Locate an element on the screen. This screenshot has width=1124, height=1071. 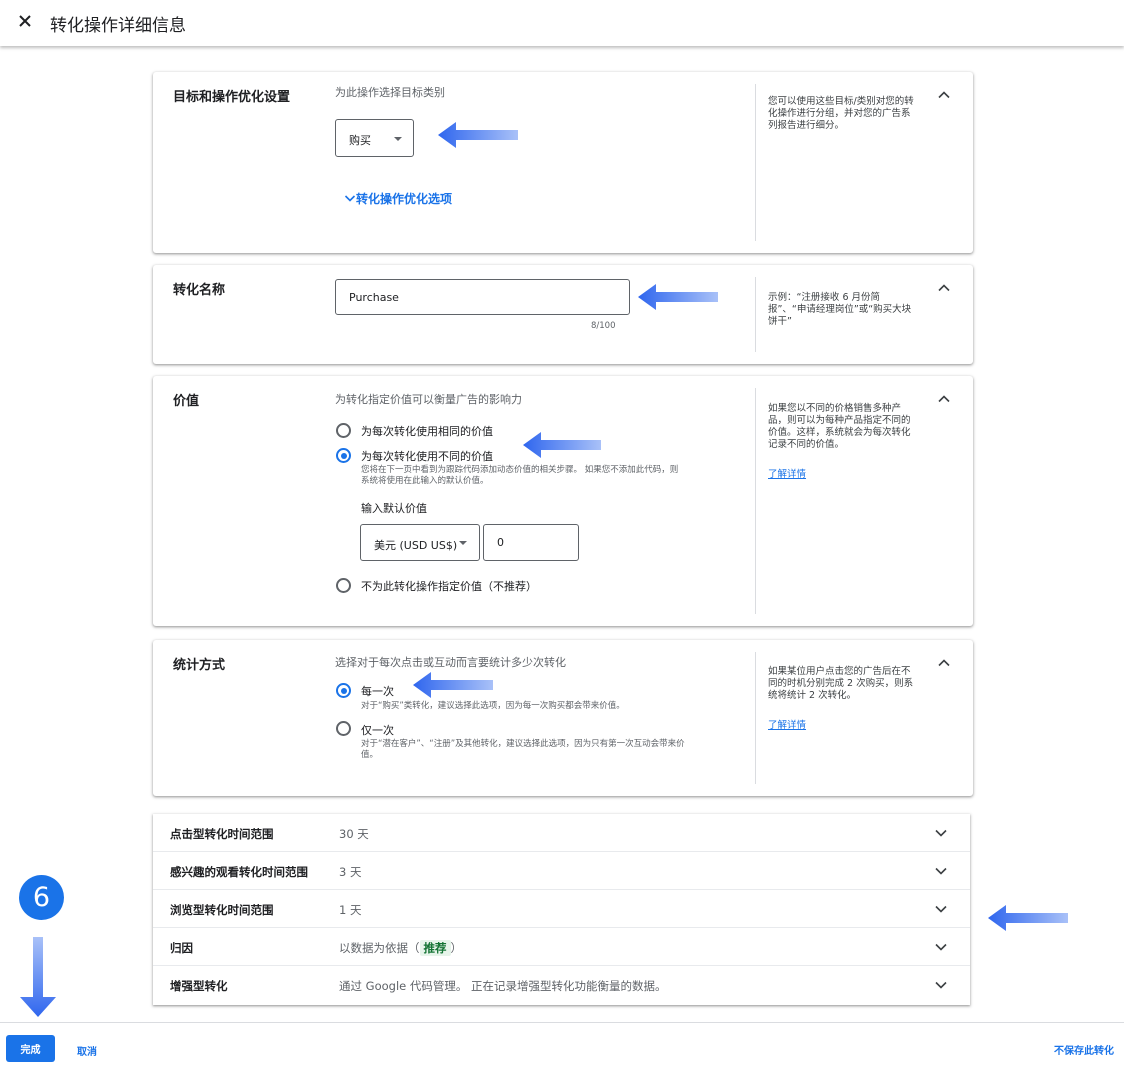
row-value: 以数据为依据（ 推荐） is located at coordinates (400, 948).